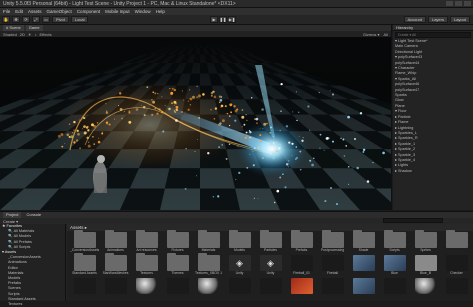 The height and width of the screenshot is (307, 473). Describe the element at coordinates (456, 242) in the screenshot. I see `asset-folder` at that location.